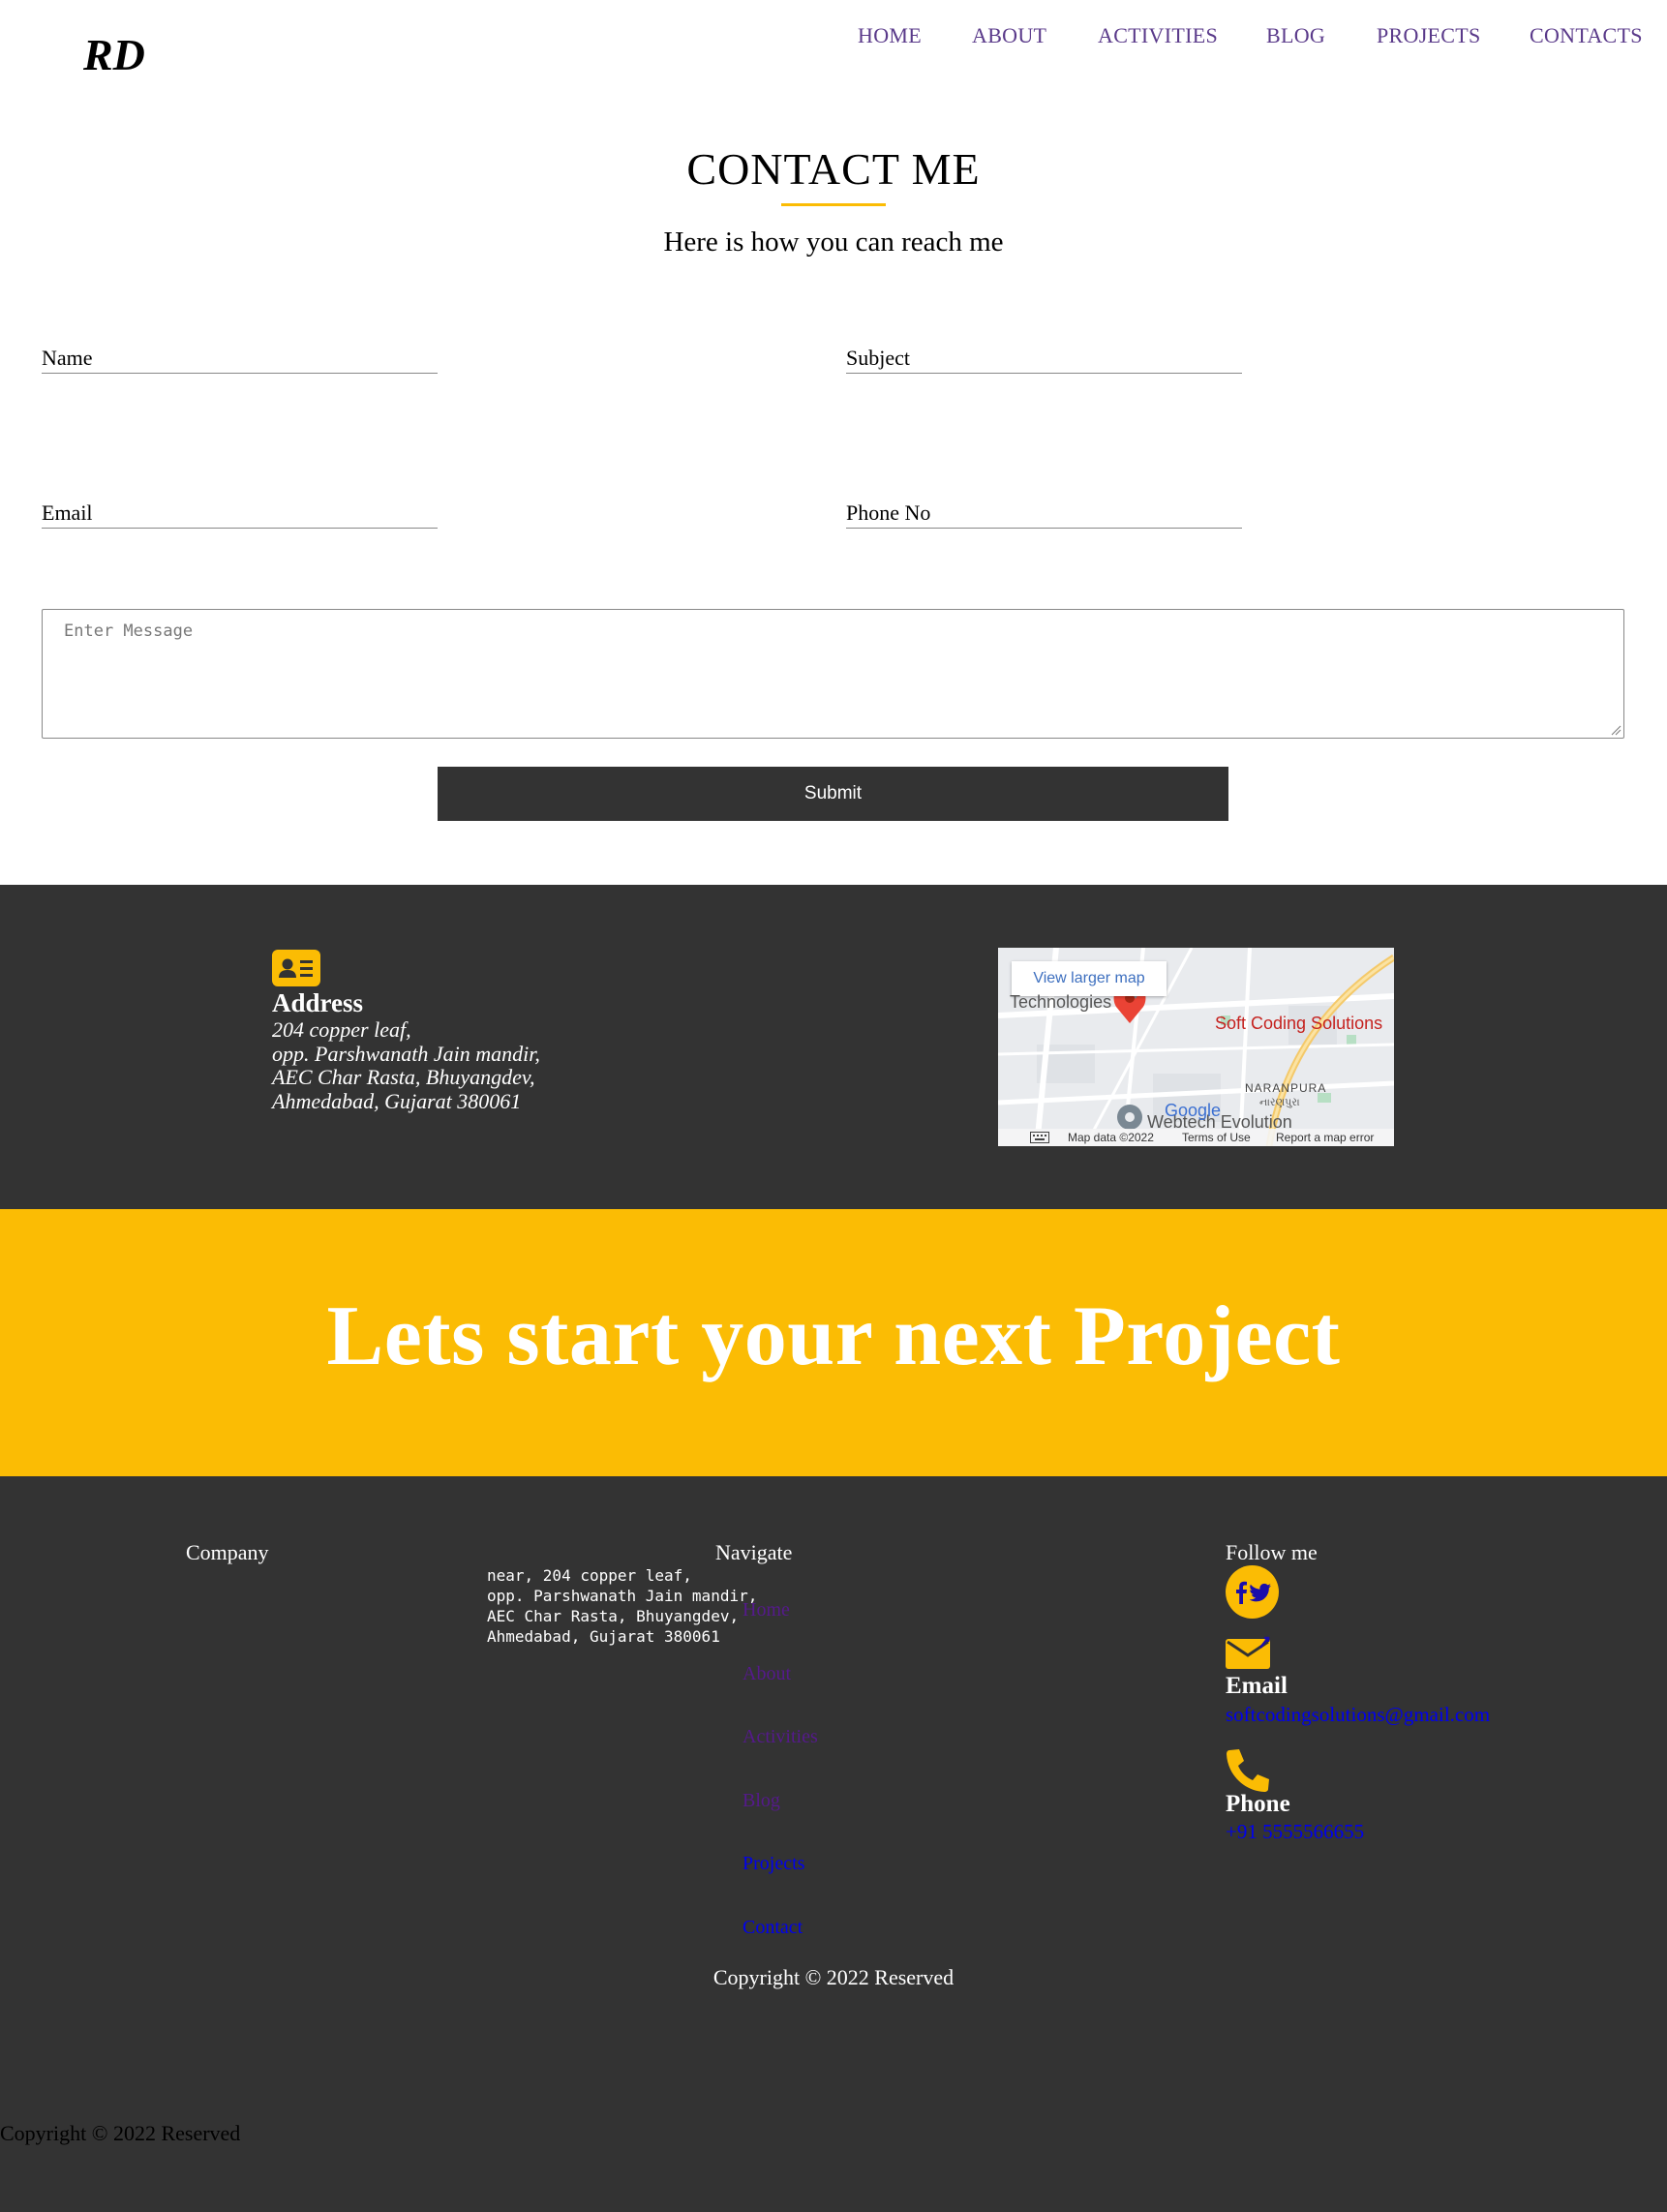 The height and width of the screenshot is (2212, 1667). What do you see at coordinates (1587, 35) in the screenshot?
I see `nav-contacts: CONTACTS` at bounding box center [1587, 35].